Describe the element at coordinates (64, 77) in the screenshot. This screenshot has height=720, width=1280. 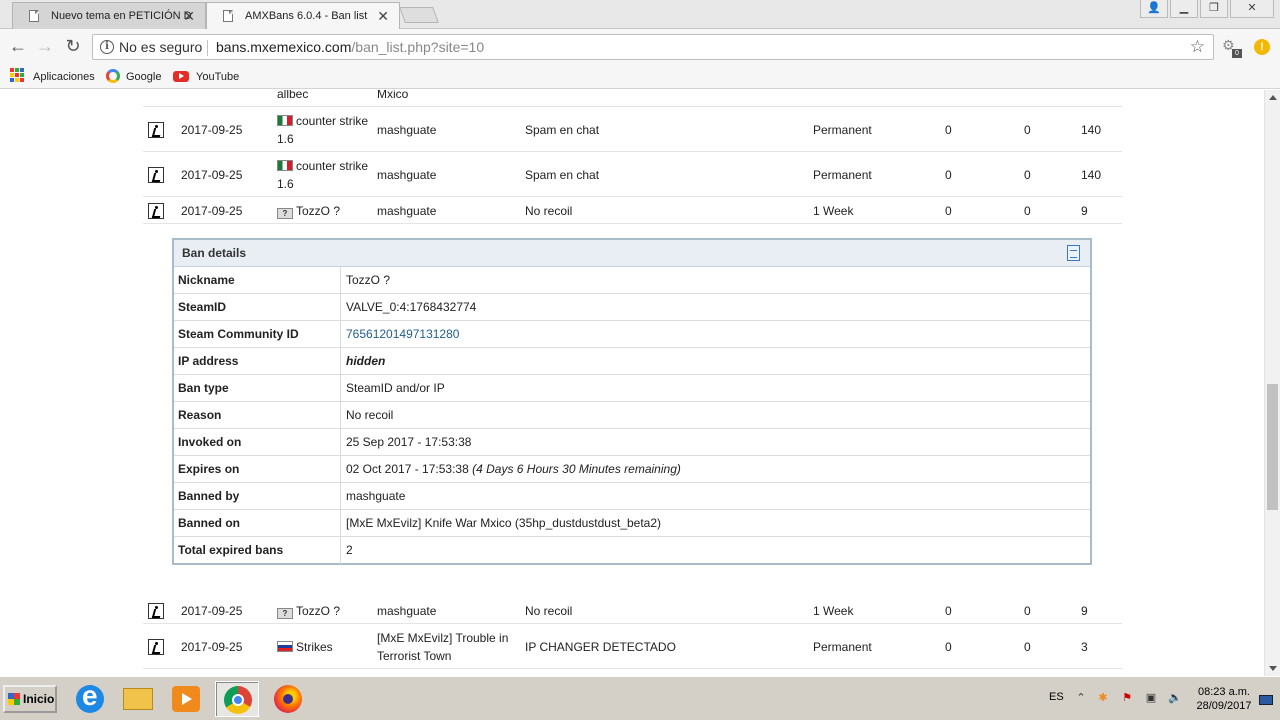
I see `bookmark-apps: Aplicaciones` at that location.